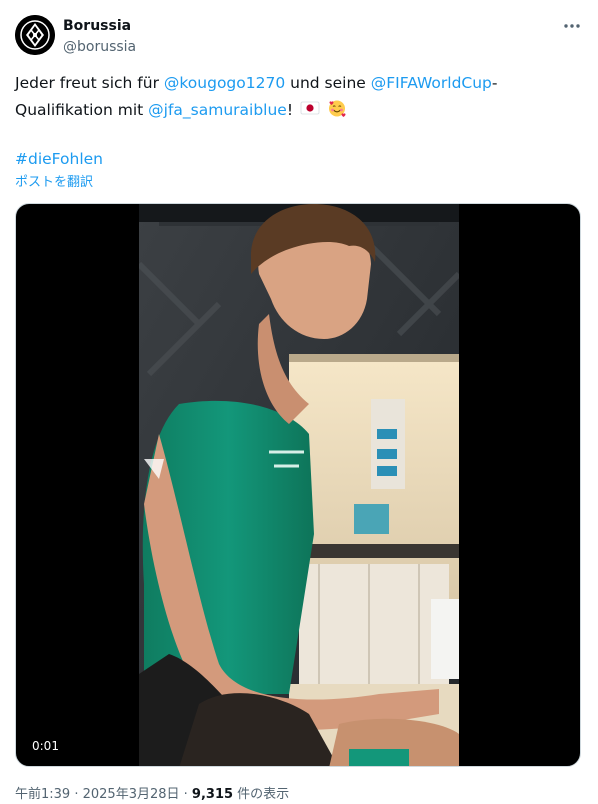 The image size is (598, 804). I want to click on smiling-face-with-hearts-icon, so click(337, 108).